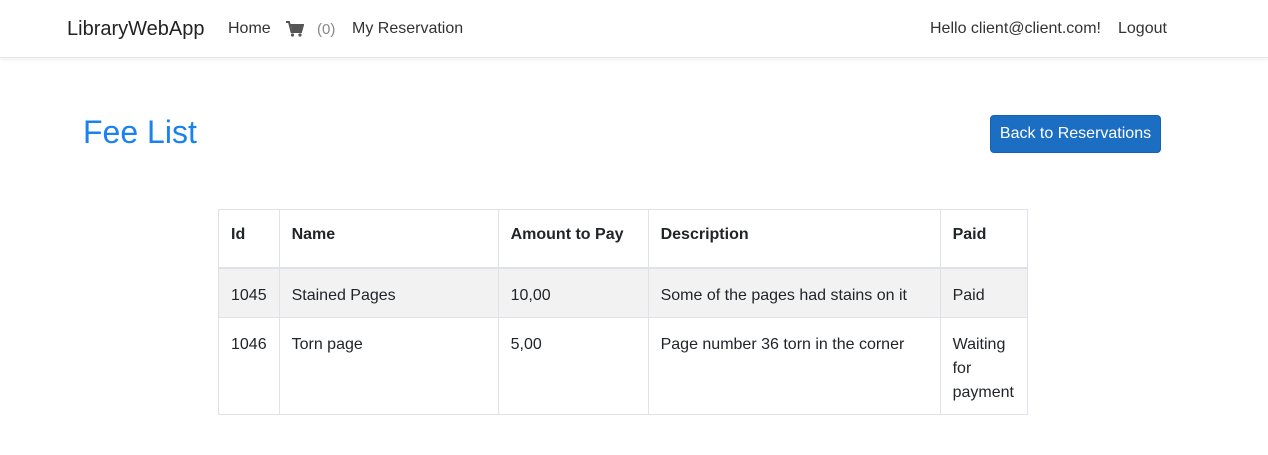 The height and width of the screenshot is (455, 1268). I want to click on brand-link: LibraryWebApp, so click(135, 29).